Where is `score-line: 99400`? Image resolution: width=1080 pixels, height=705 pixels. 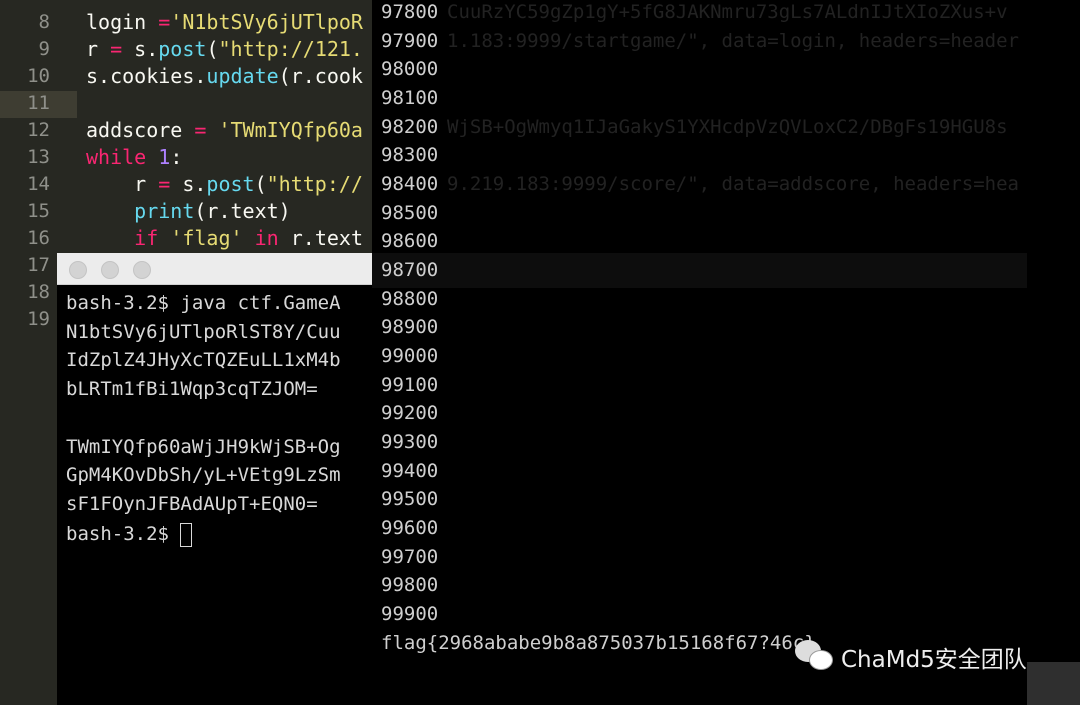
score-line: 99400 is located at coordinates (410, 470).